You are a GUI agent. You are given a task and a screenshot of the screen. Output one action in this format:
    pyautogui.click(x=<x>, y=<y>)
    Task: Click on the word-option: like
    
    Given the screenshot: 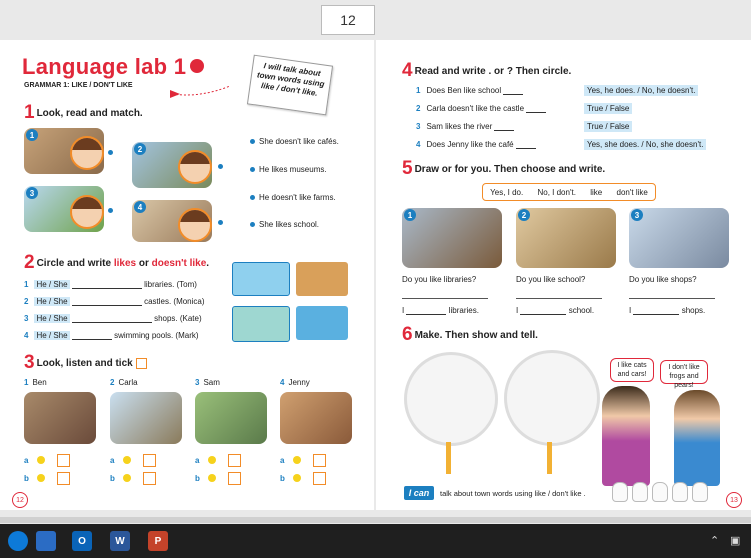 What is the action you would take?
    pyautogui.click(x=596, y=192)
    